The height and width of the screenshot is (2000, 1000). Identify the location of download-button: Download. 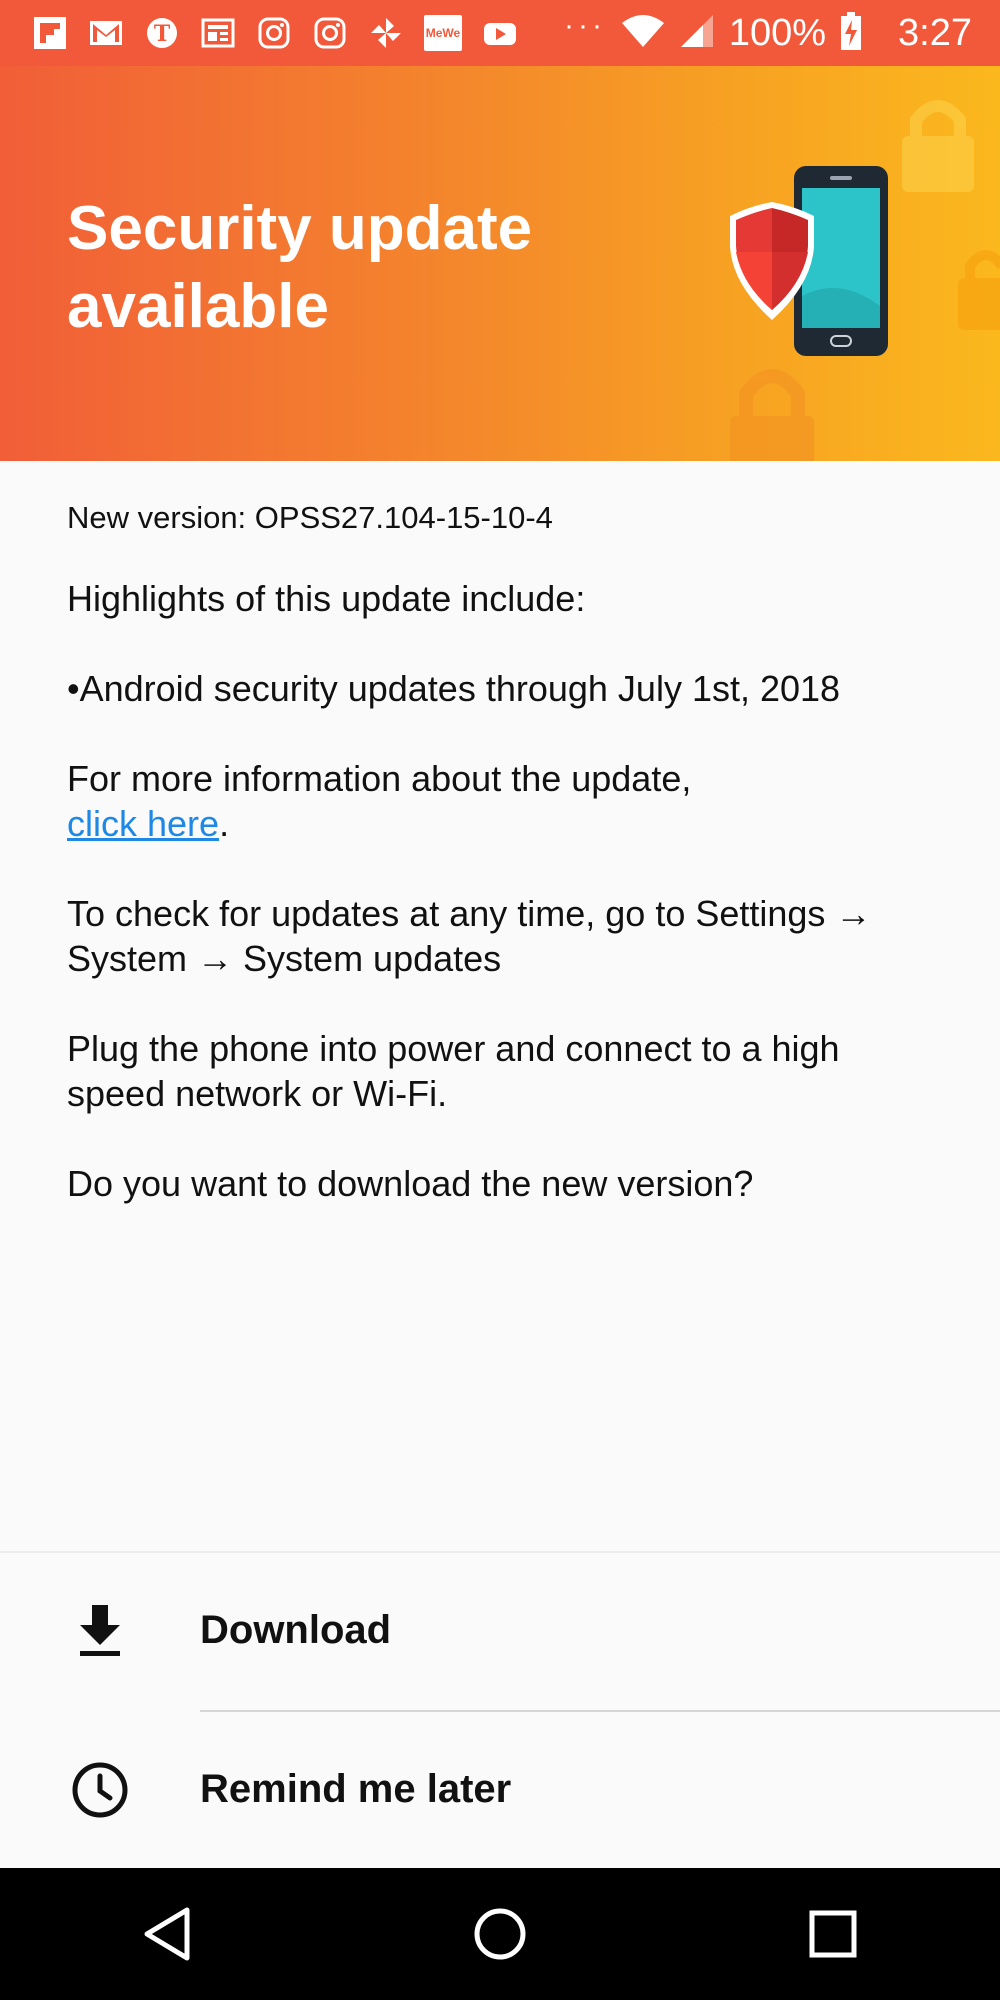
(500, 1630).